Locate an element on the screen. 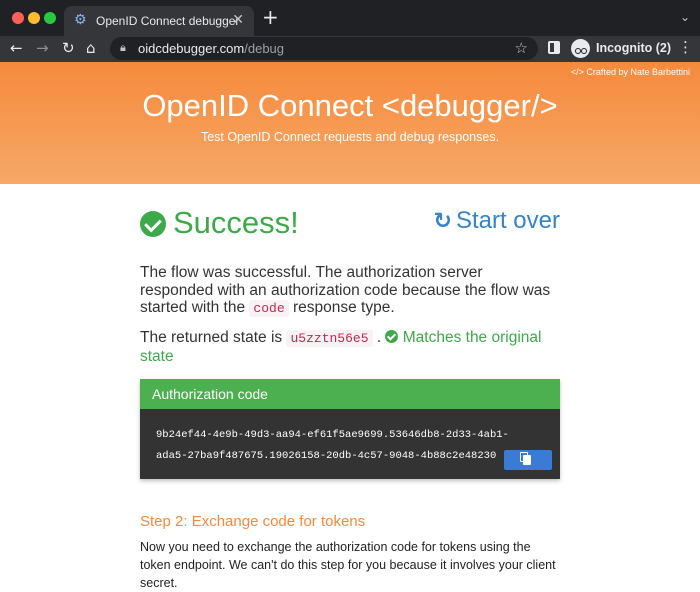 Image resolution: width=700 pixels, height=592 pixels. side-panel-icon is located at coordinates (554, 47).